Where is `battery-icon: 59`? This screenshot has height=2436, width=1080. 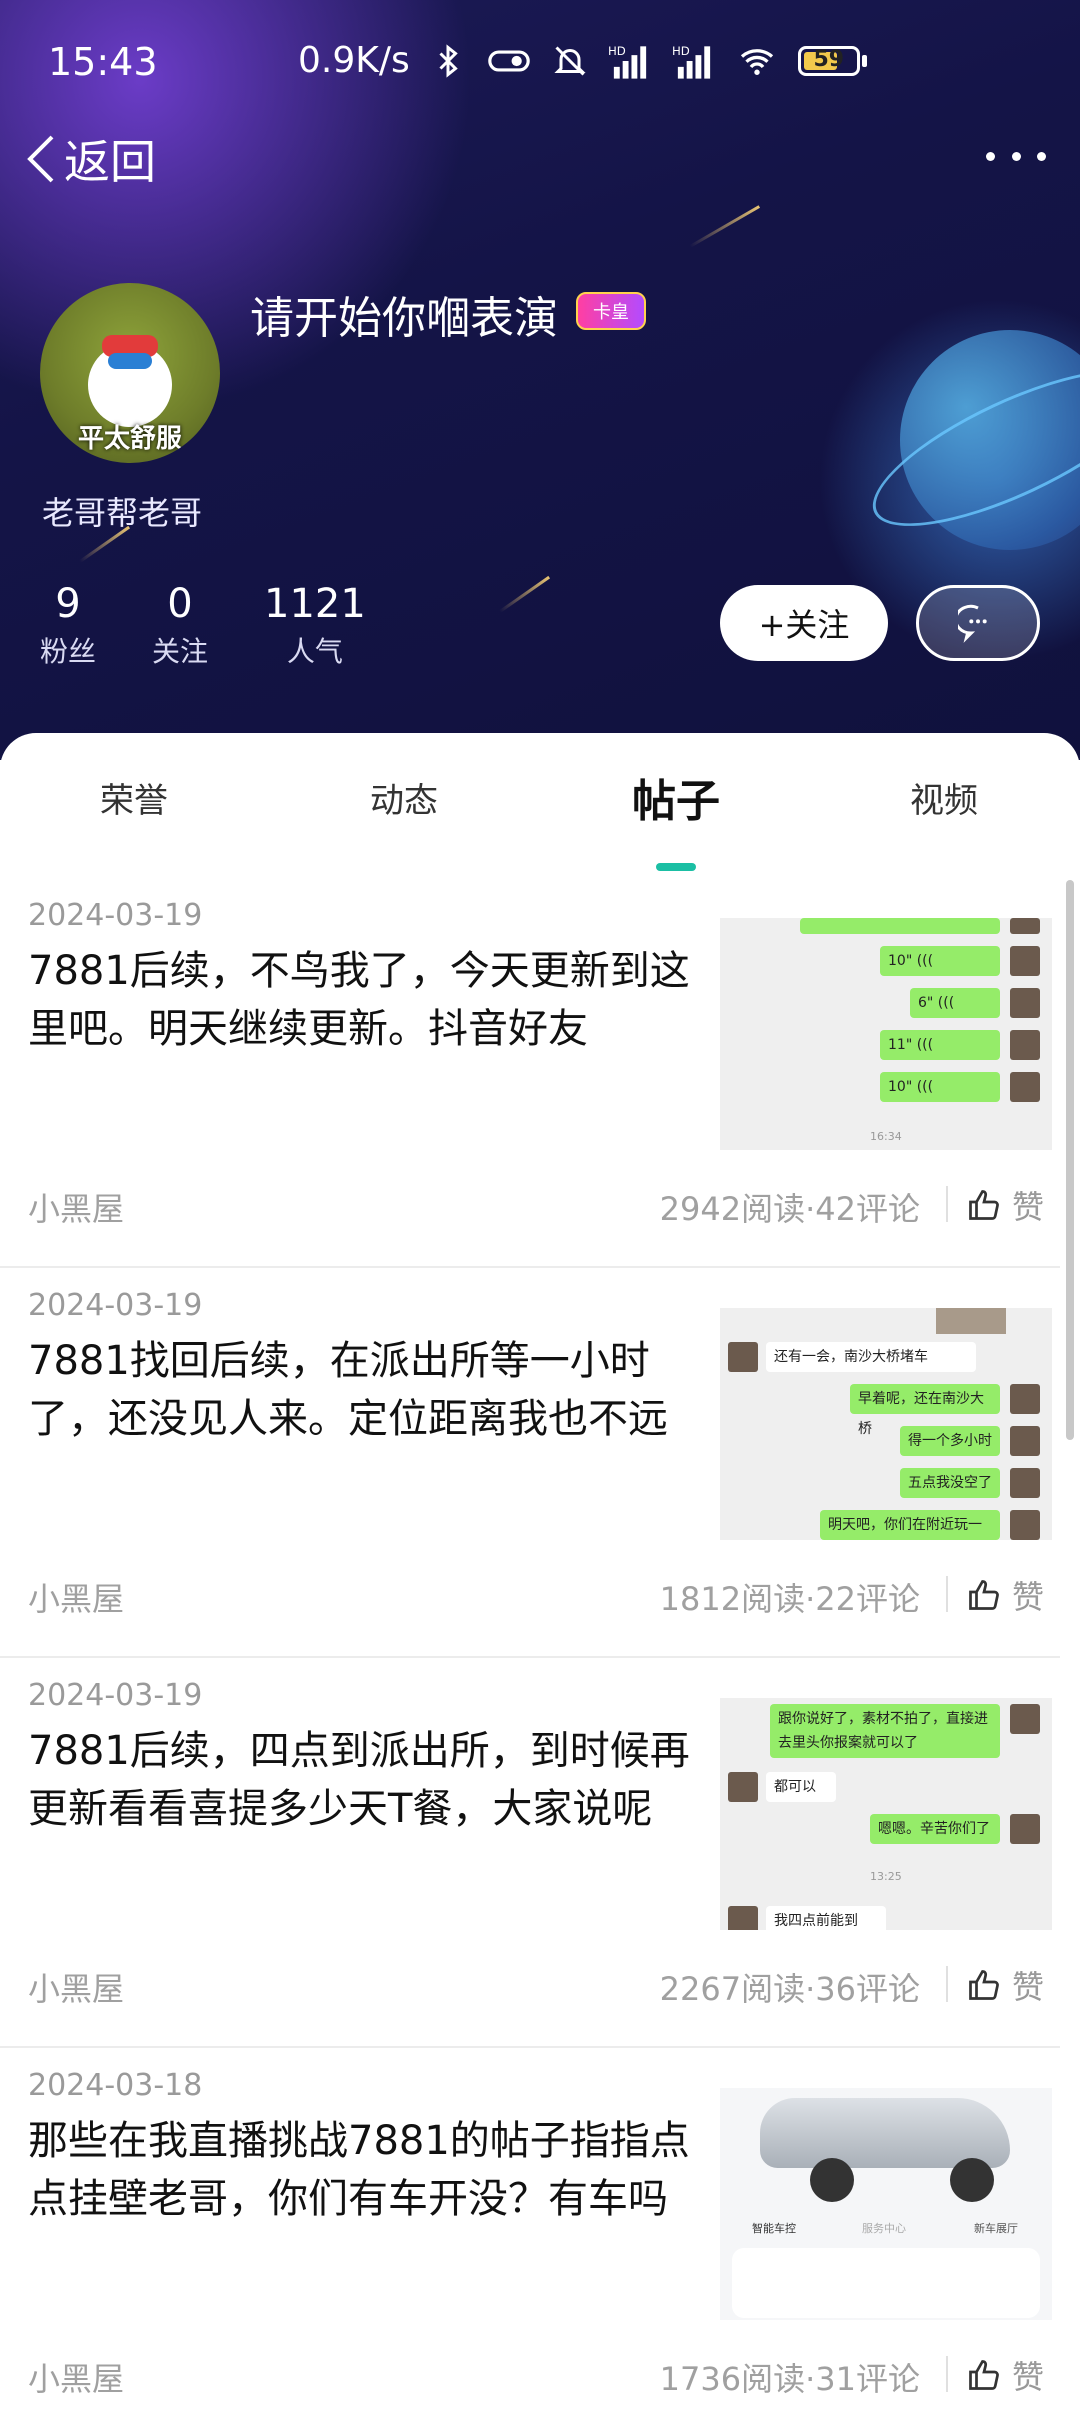
battery-icon: 59 is located at coordinates (832, 60).